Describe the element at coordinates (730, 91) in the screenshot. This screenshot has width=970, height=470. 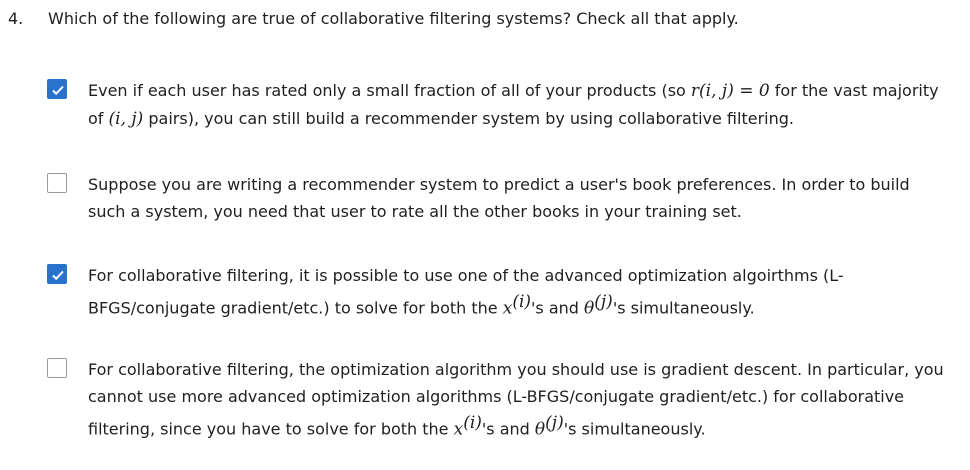
I see `math-expression: r(i, j) = 0` at that location.